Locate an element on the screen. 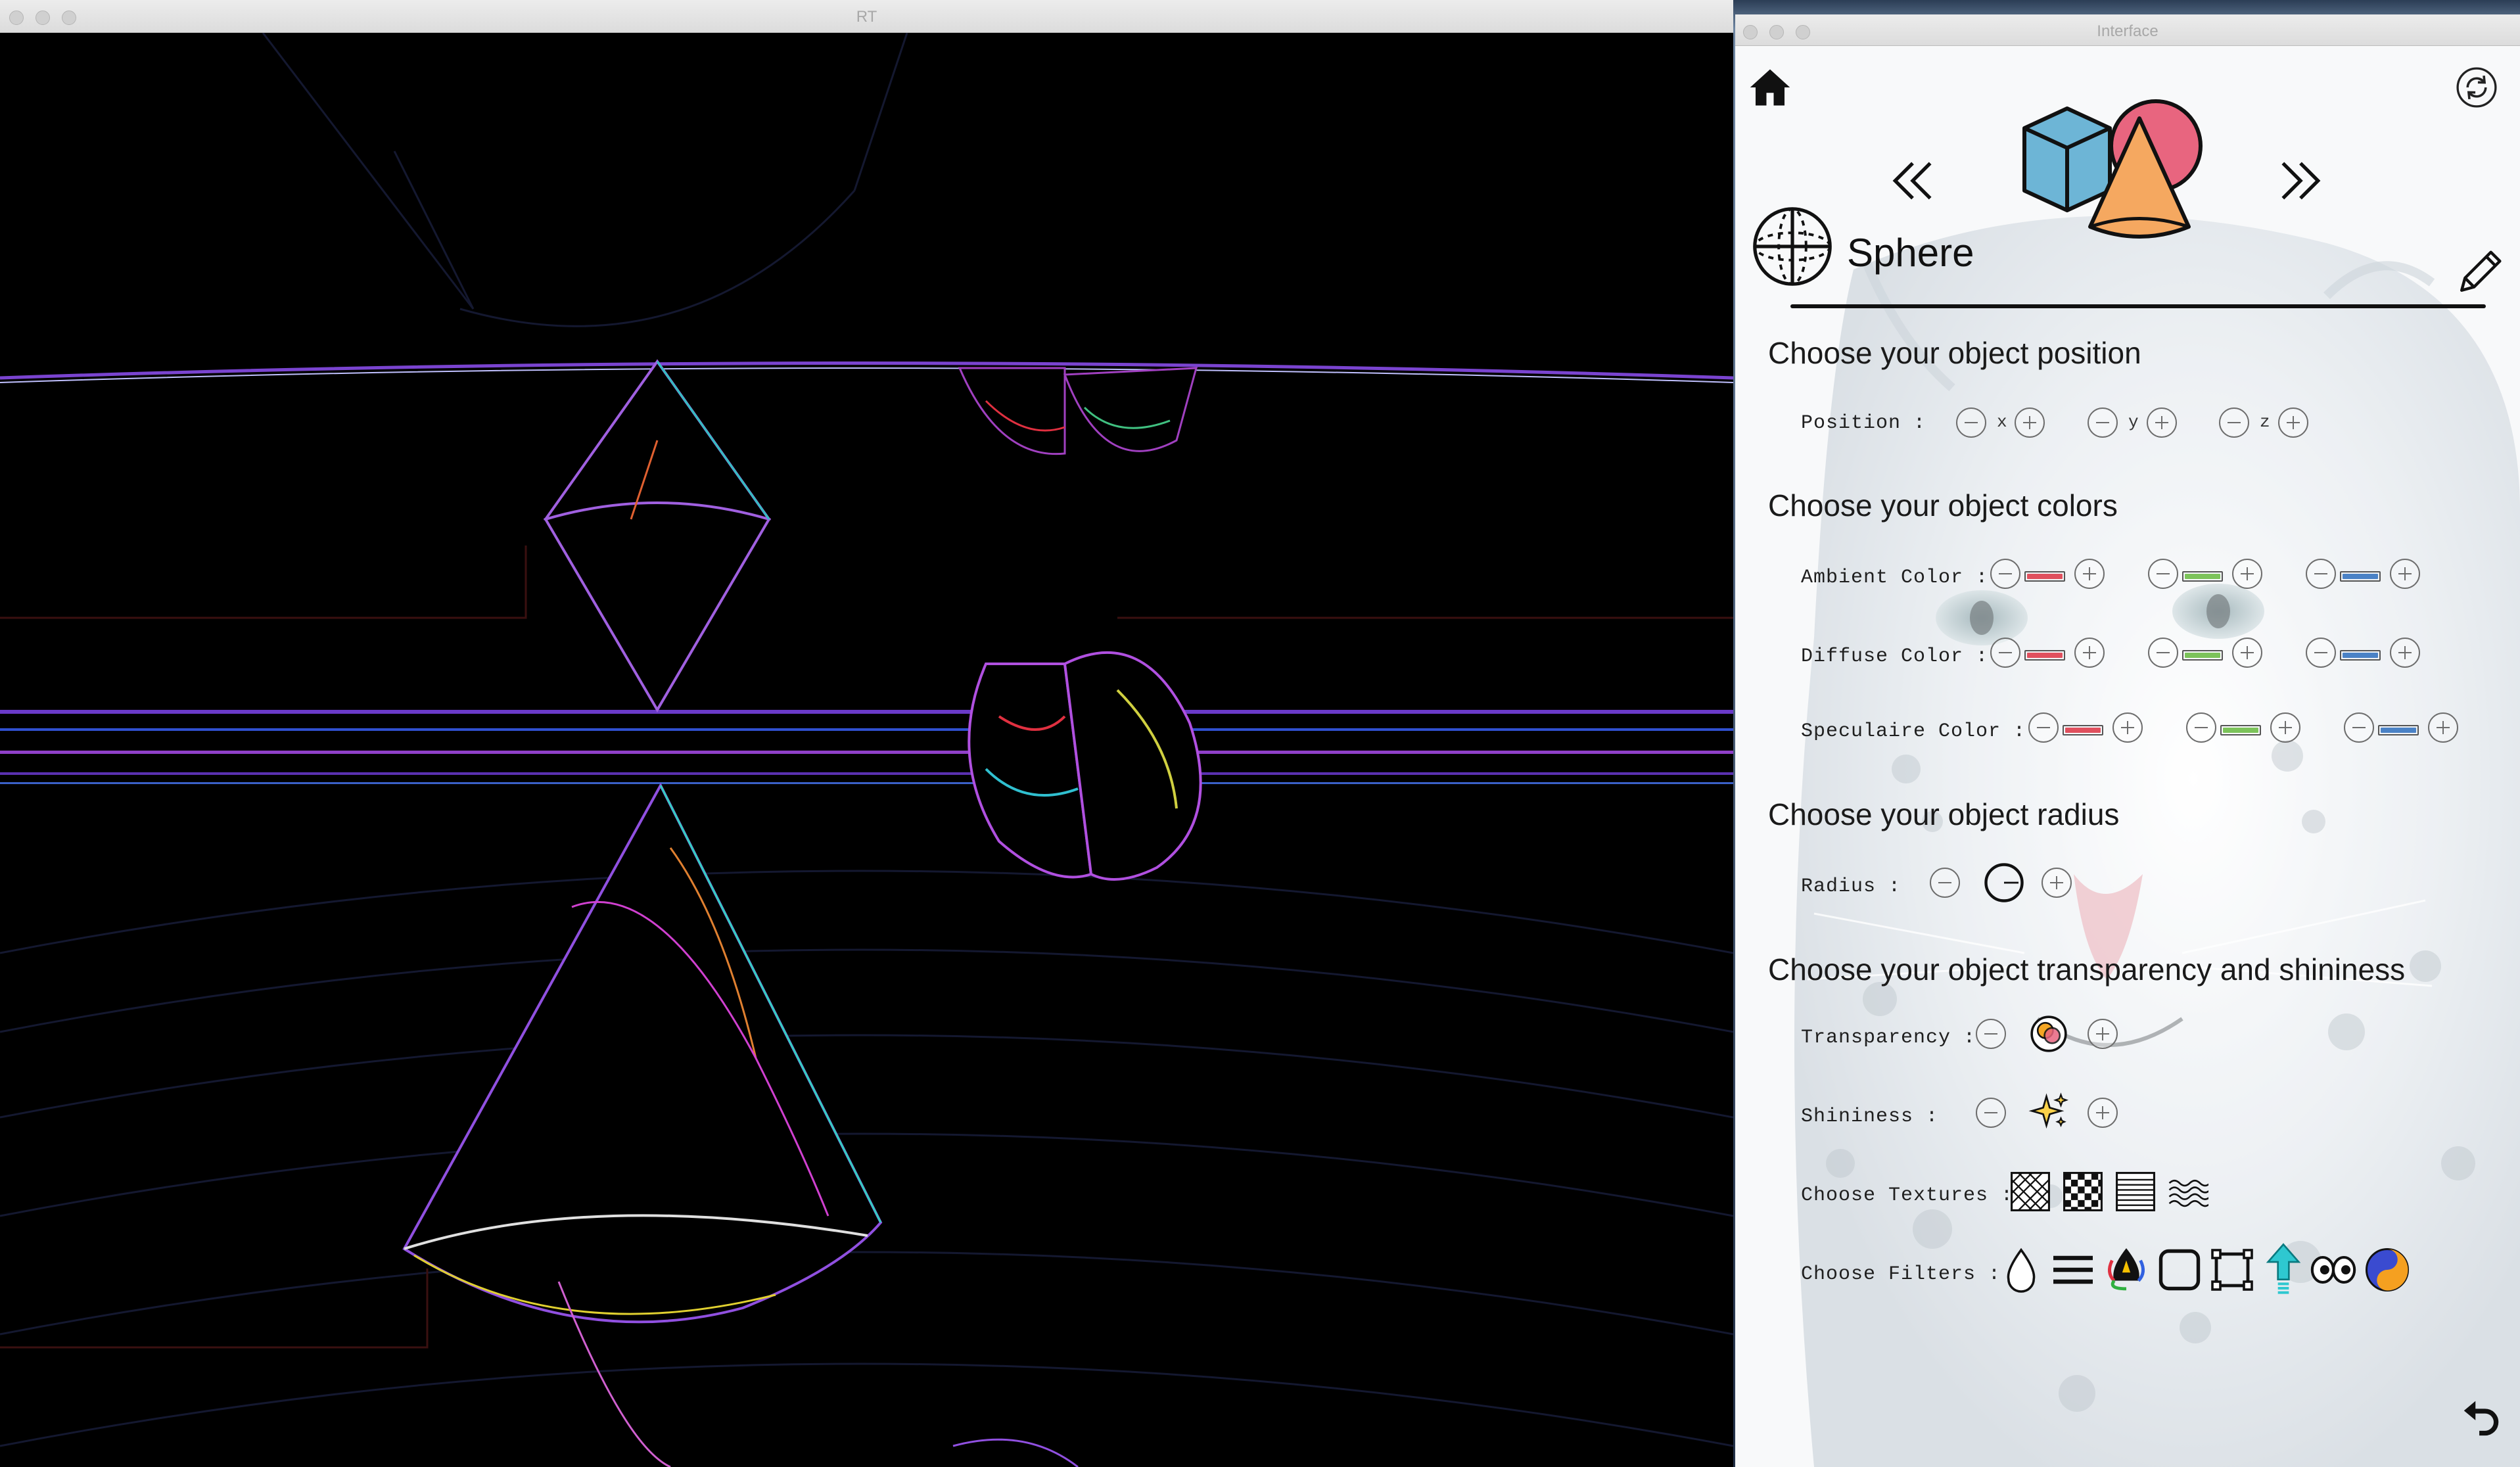 This screenshot has width=2520, height=1467. diffuse-blue-bar is located at coordinates (2360, 655).